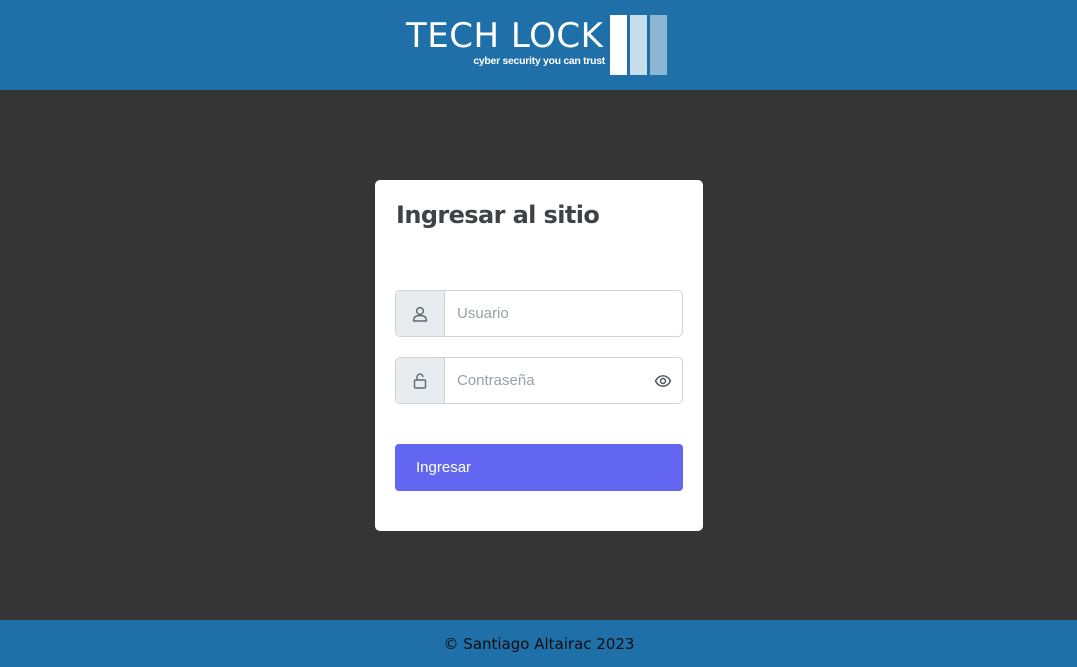 This screenshot has width=1077, height=667. Describe the element at coordinates (505, 36) in the screenshot. I see `logo-title: TECH LOCK` at that location.